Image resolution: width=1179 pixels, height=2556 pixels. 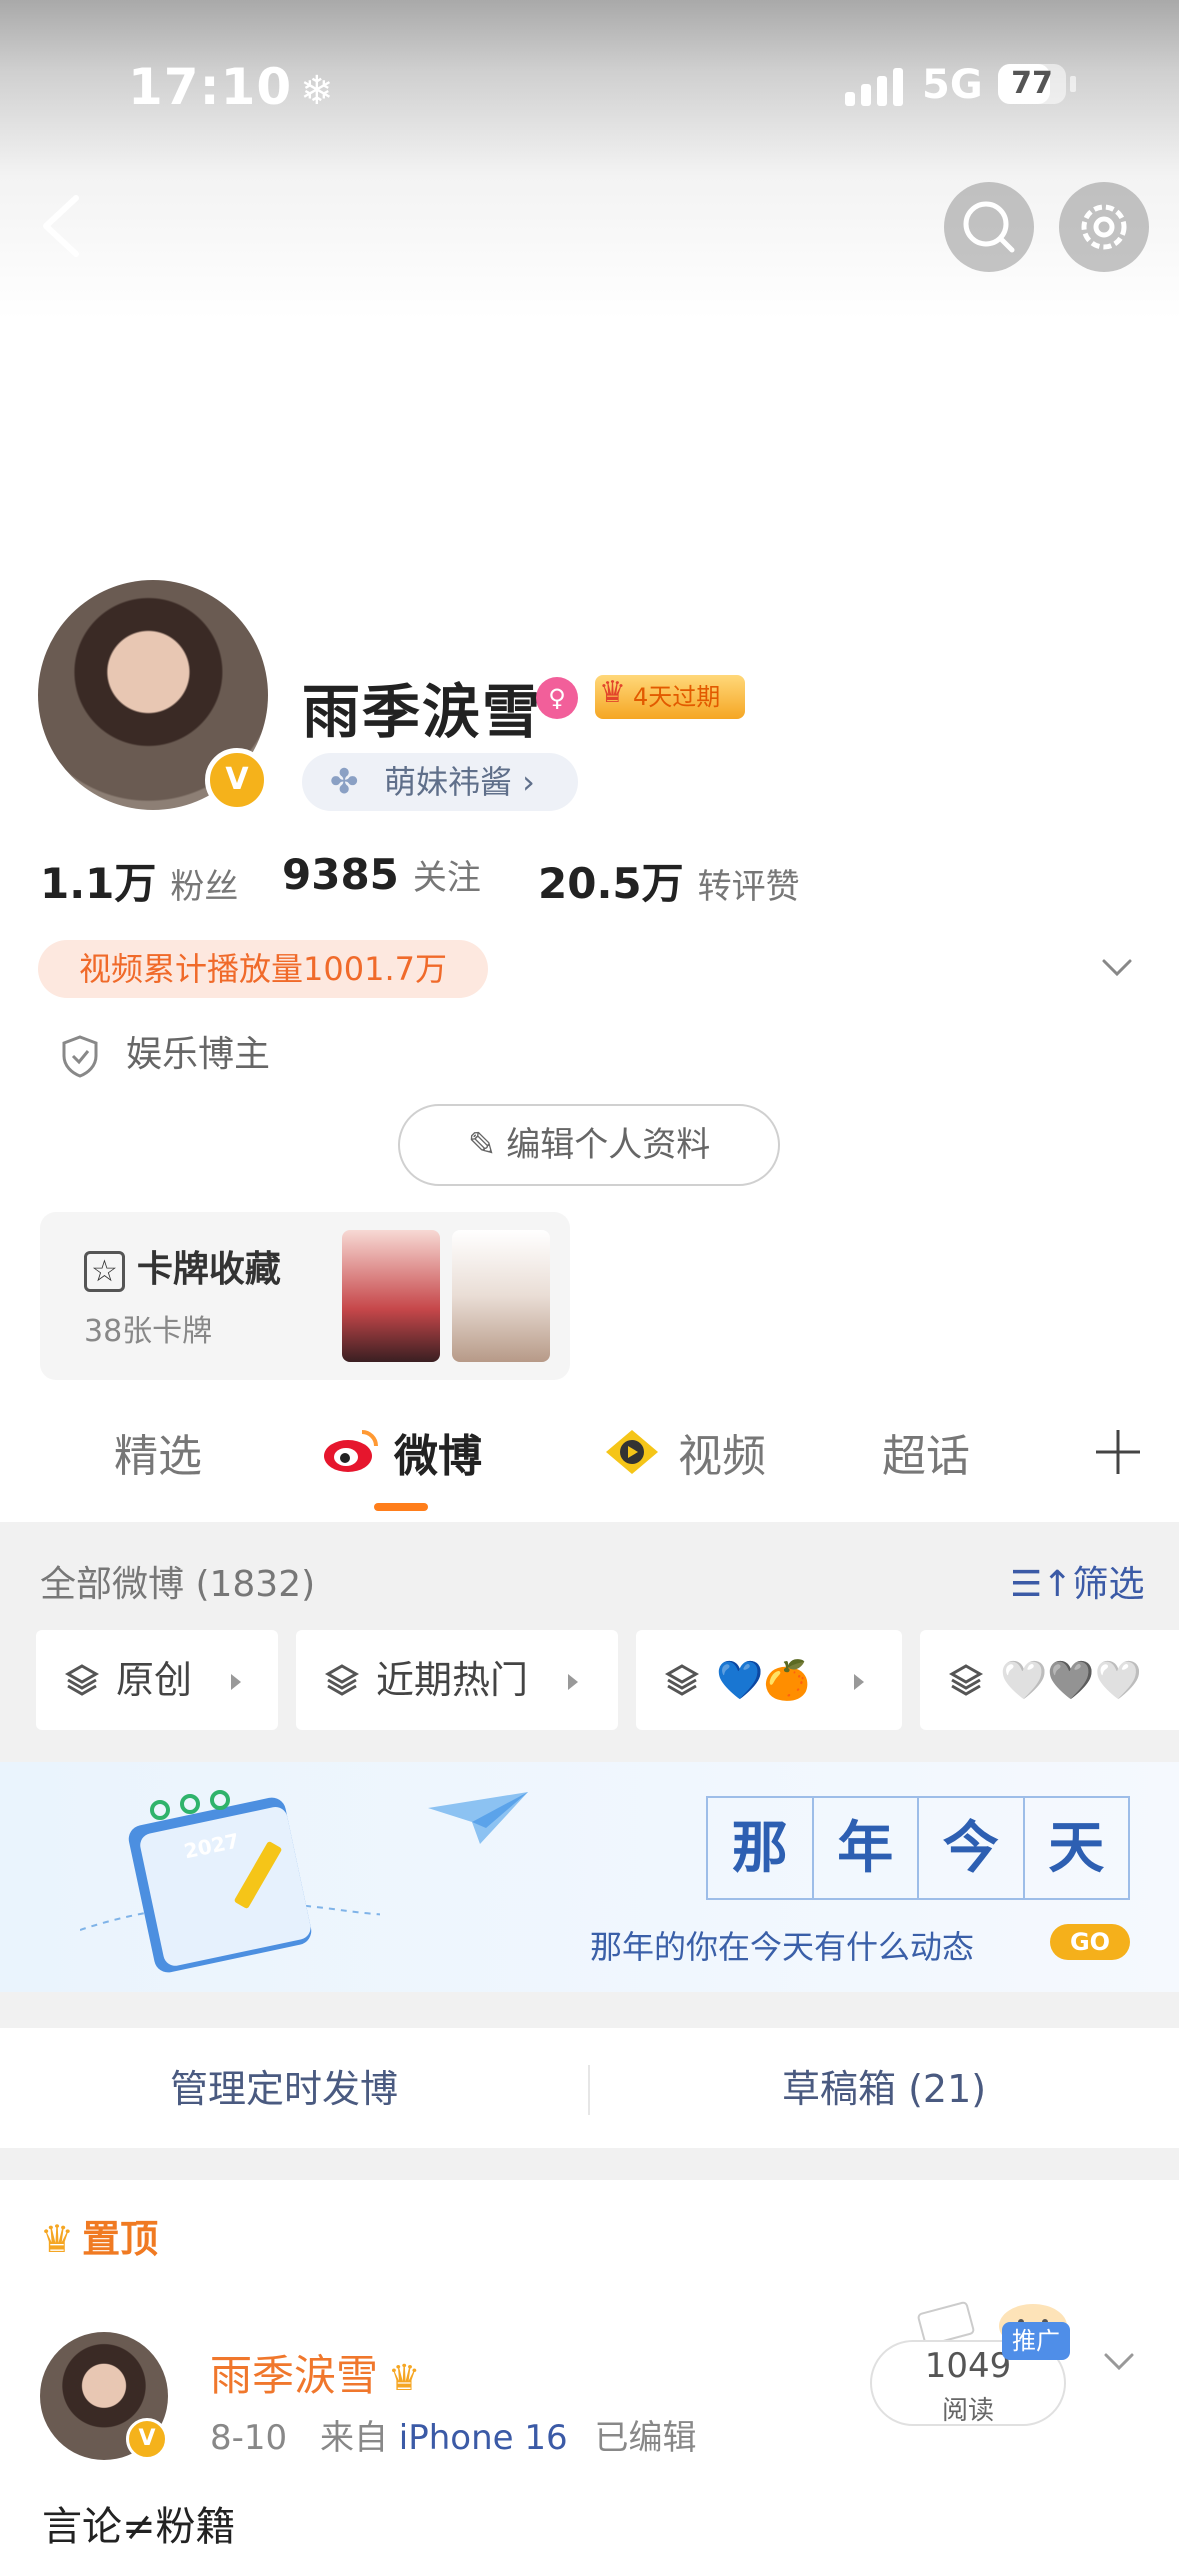 What do you see at coordinates (231, 87) in the screenshot?
I see `status-time: 17:10 ❄` at bounding box center [231, 87].